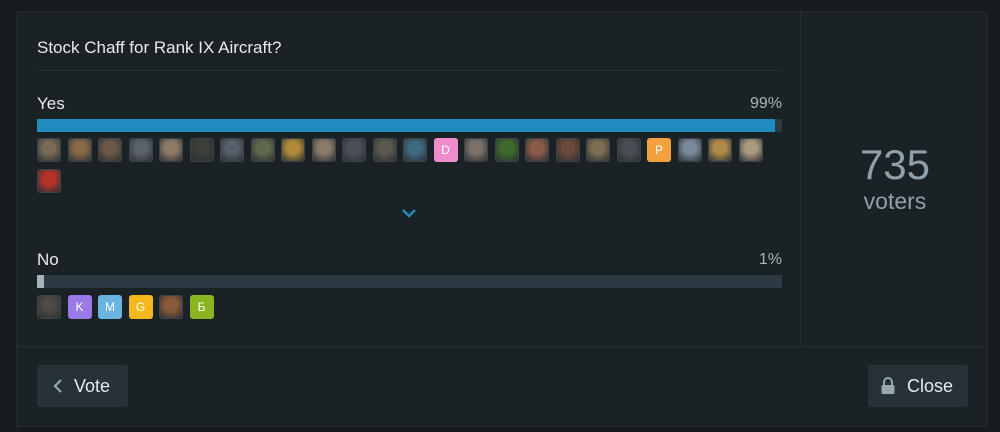 The height and width of the screenshot is (432, 1000). Describe the element at coordinates (765, 103) in the screenshot. I see `option-percent-yes: 99%` at that location.